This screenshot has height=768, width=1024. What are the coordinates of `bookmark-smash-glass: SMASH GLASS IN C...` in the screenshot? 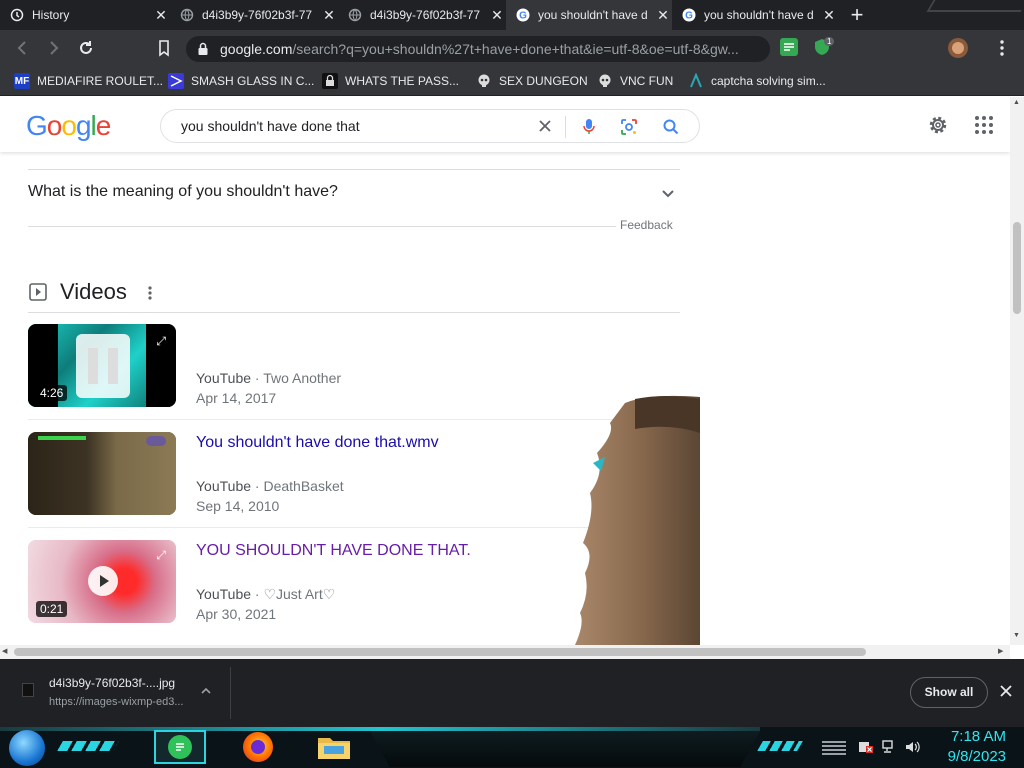 It's located at (241, 81).